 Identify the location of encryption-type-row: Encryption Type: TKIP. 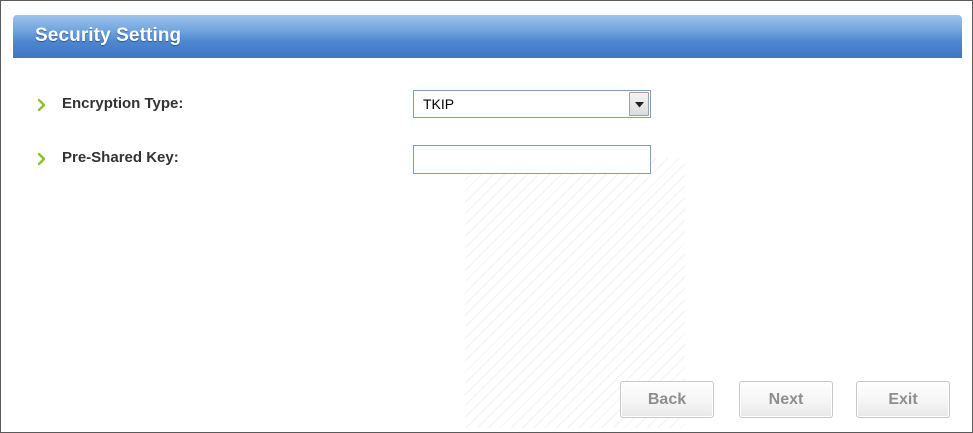
(487, 104).